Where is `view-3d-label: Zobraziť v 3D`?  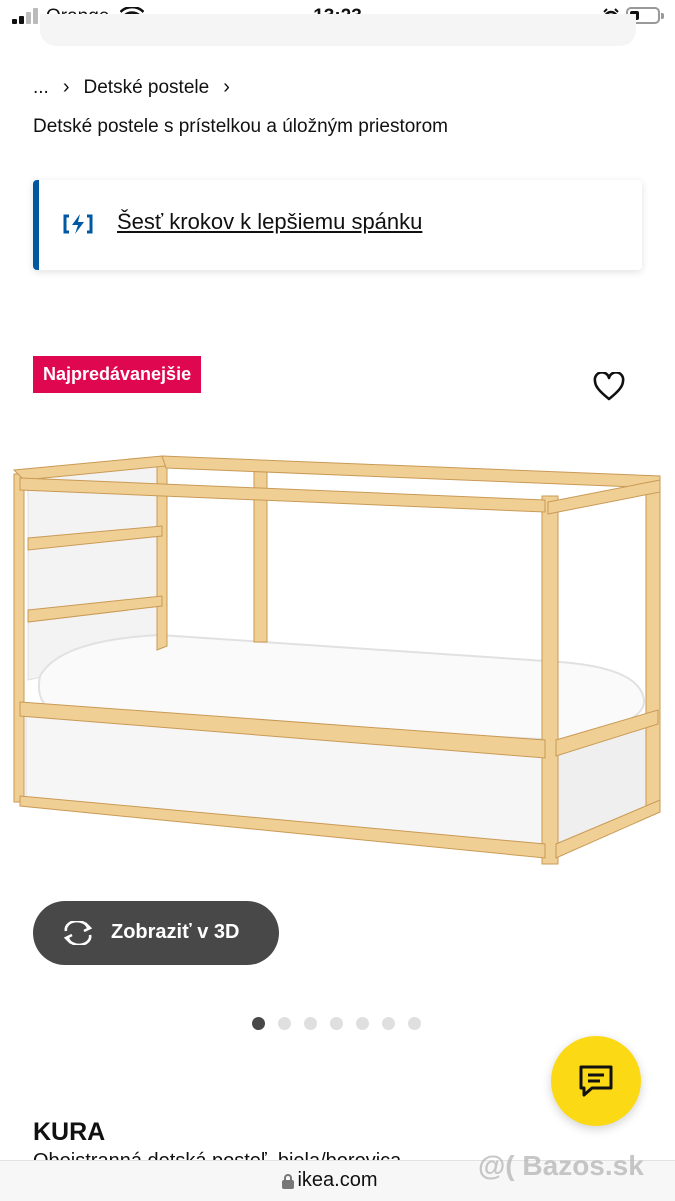 view-3d-label: Zobraziť v 3D is located at coordinates (175, 932).